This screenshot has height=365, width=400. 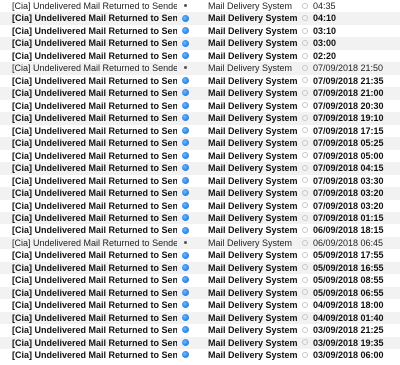 I want to click on message-date: 07/09/2018 03:20, so click(x=348, y=193).